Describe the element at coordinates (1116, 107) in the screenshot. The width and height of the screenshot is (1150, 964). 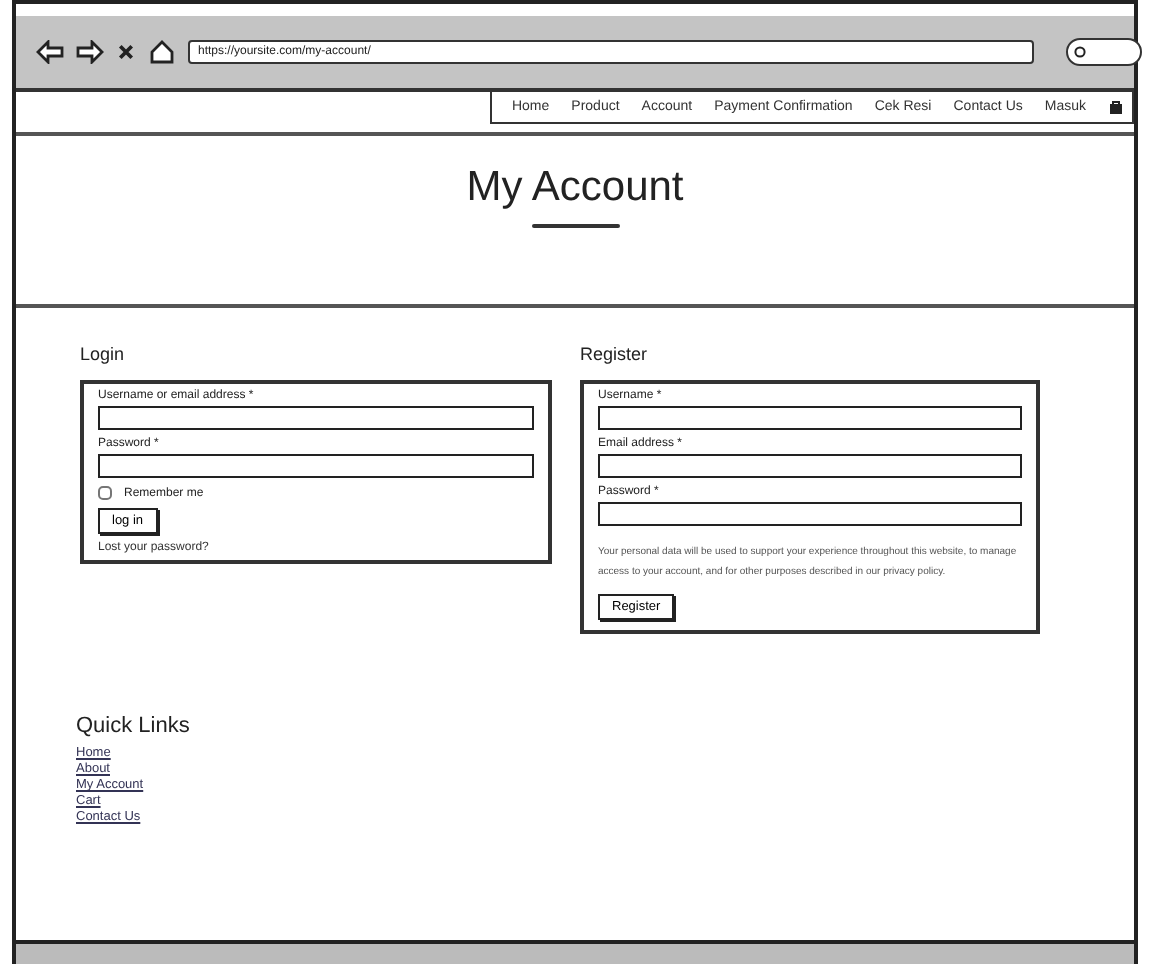
I see `cart-icon` at that location.